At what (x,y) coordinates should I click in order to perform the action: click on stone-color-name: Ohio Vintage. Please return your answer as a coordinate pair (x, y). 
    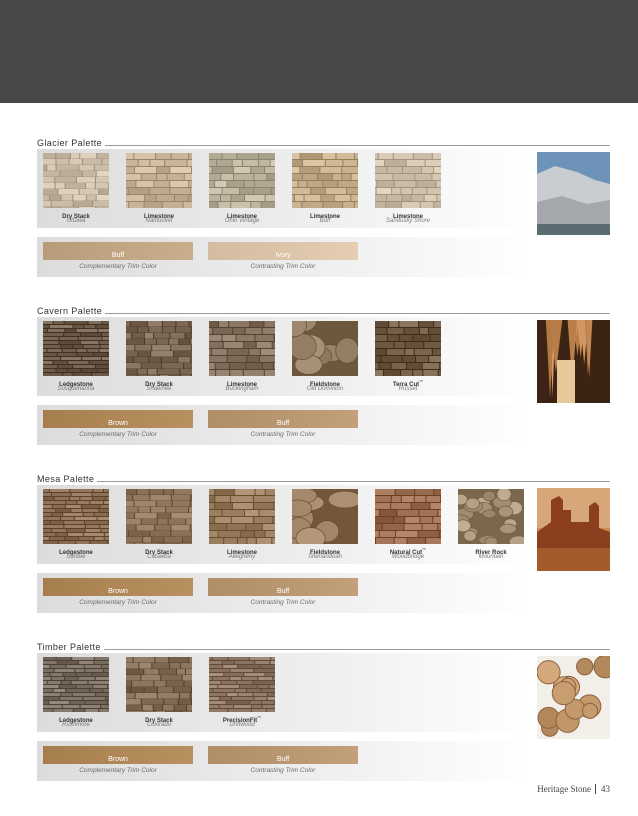
    Looking at the image, I should click on (242, 221).